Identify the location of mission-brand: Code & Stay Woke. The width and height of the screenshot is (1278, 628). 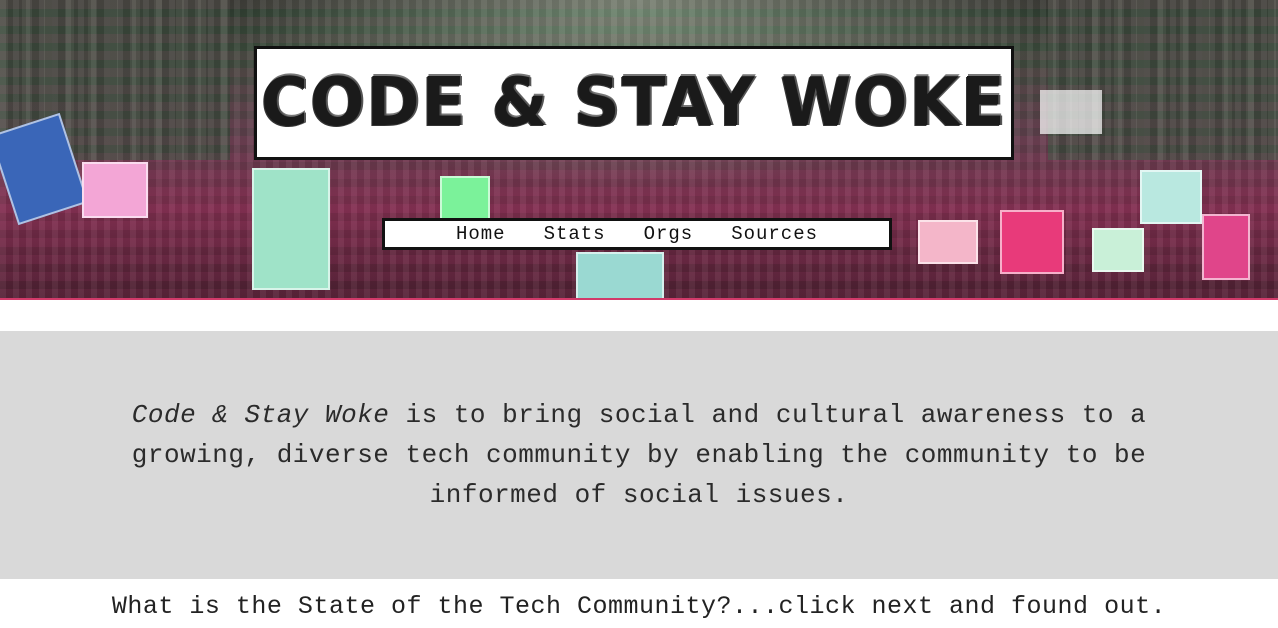
(260, 415).